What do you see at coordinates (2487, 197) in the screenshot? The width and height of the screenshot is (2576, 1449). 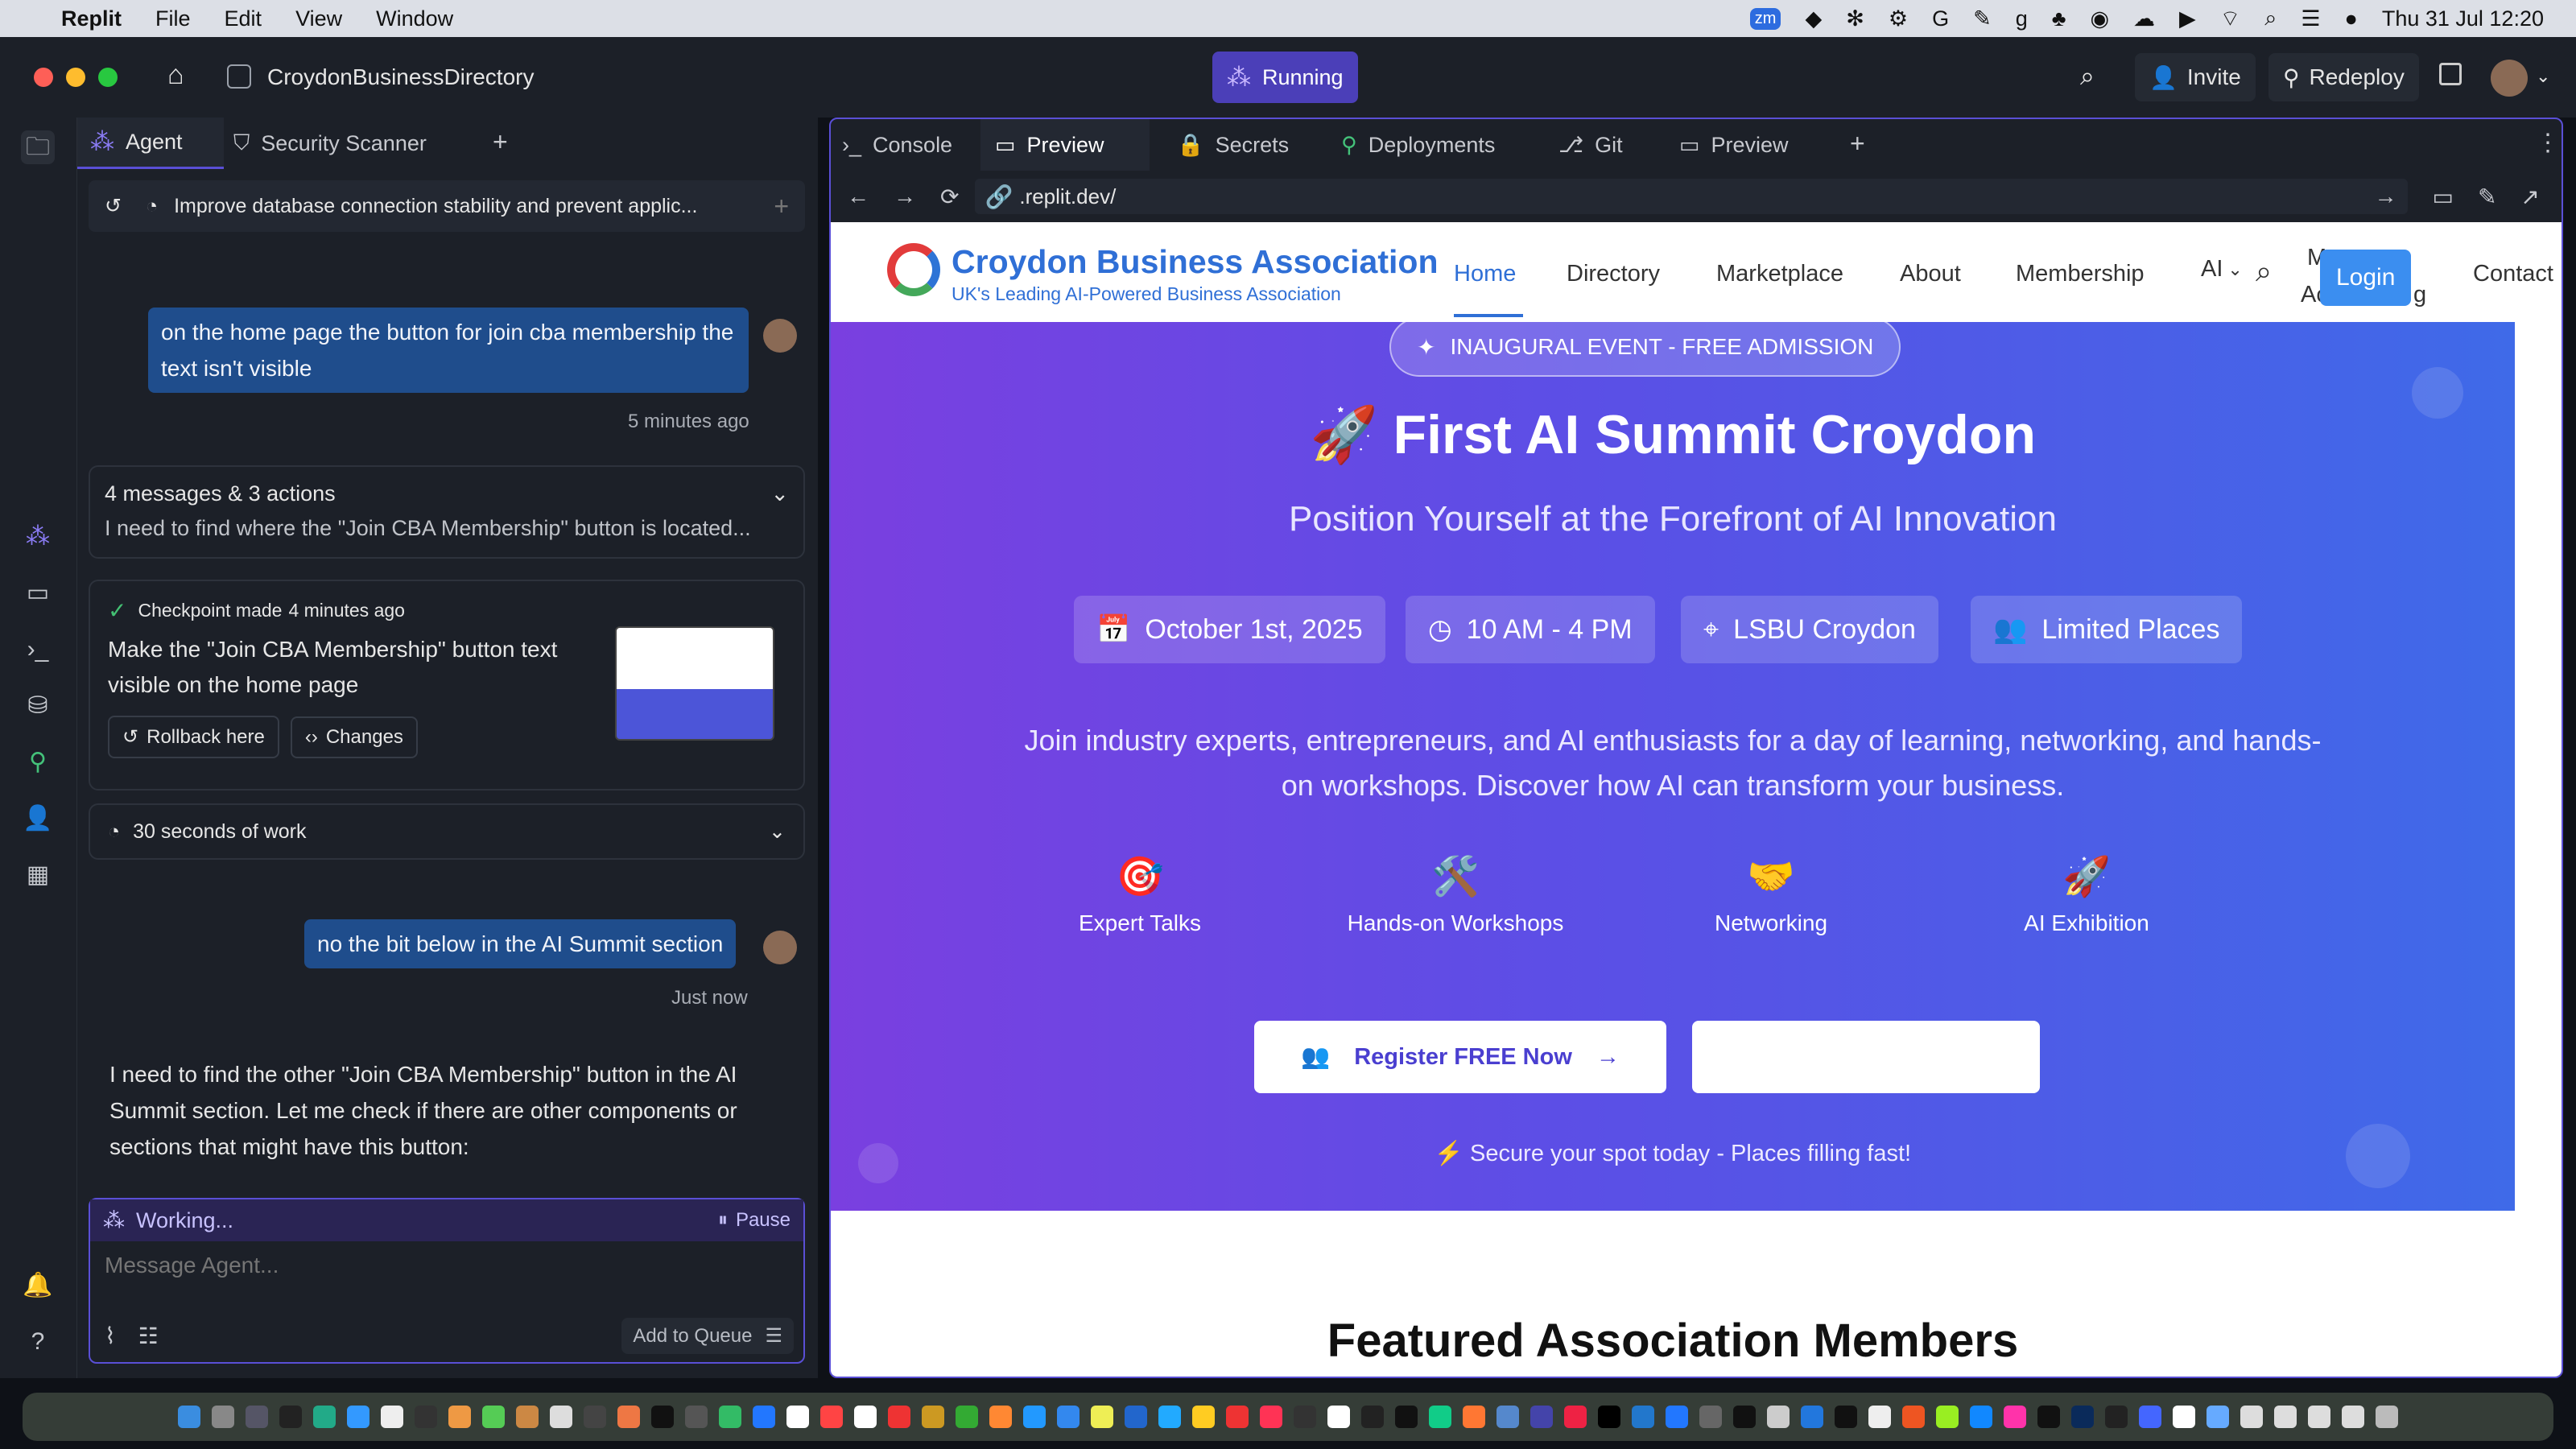 I see `devtools-icon: ✎` at bounding box center [2487, 197].